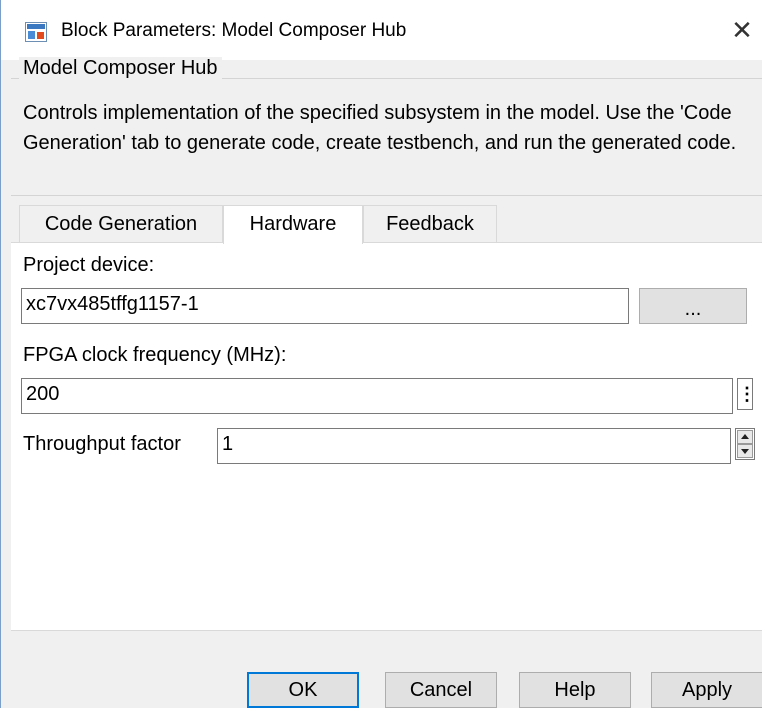 Image resolution: width=762 pixels, height=708 pixels. Describe the element at coordinates (36, 32) in the screenshot. I see `block-parameters-icon` at that location.